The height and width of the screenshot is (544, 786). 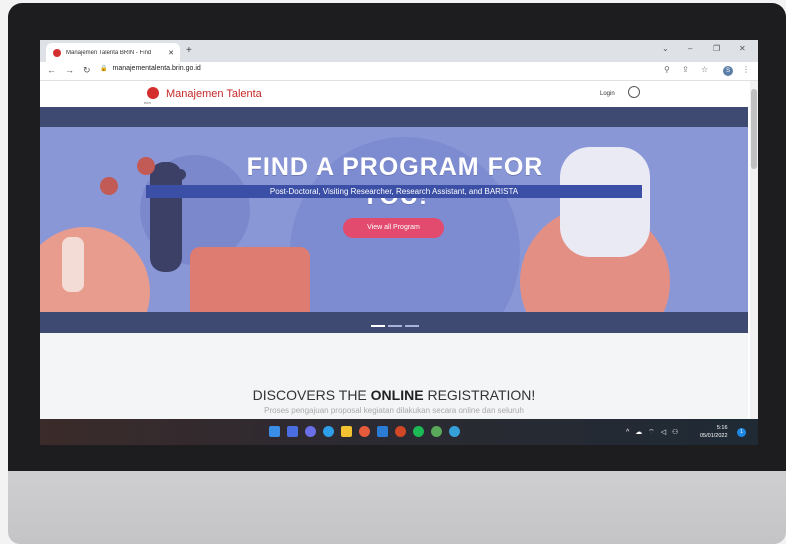 I want to click on share-icon: ⇪, so click(x=685, y=69).